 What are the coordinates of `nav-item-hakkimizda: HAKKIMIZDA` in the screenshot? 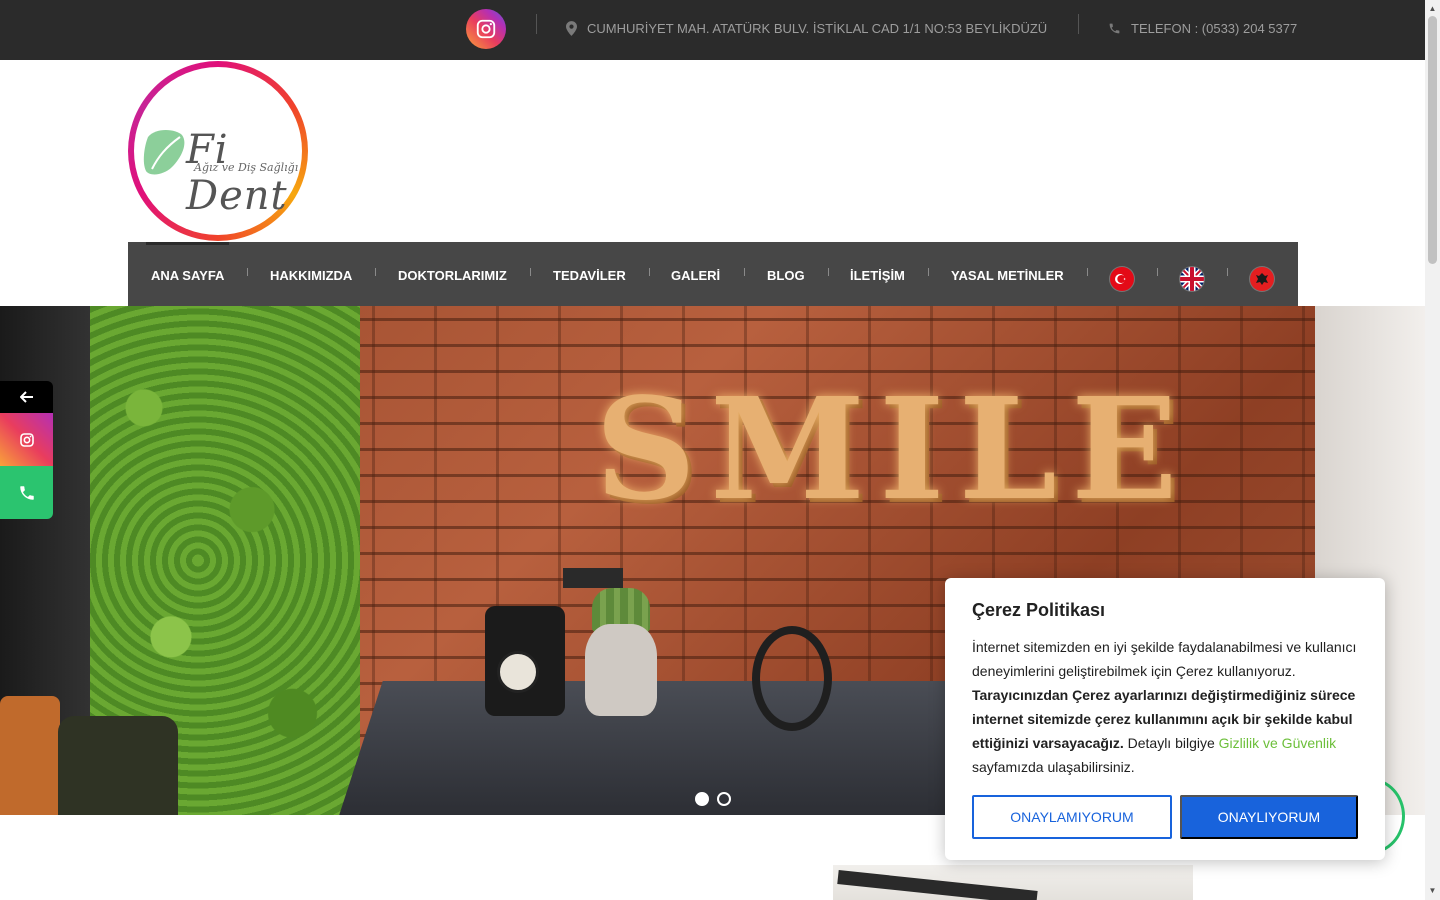 It's located at (311, 275).